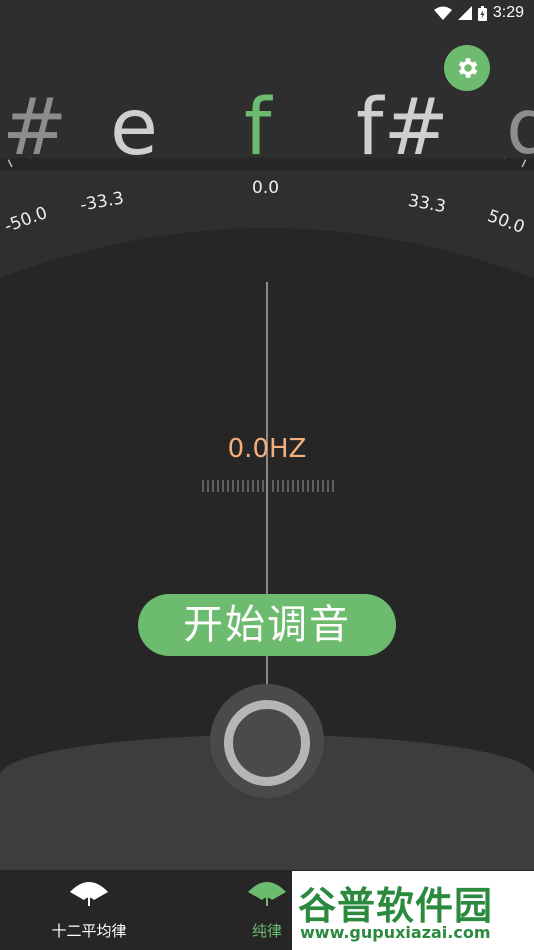 This screenshot has width=534, height=950. Describe the element at coordinates (396, 906) in the screenshot. I see `watermark-title: 谷普软件园` at that location.